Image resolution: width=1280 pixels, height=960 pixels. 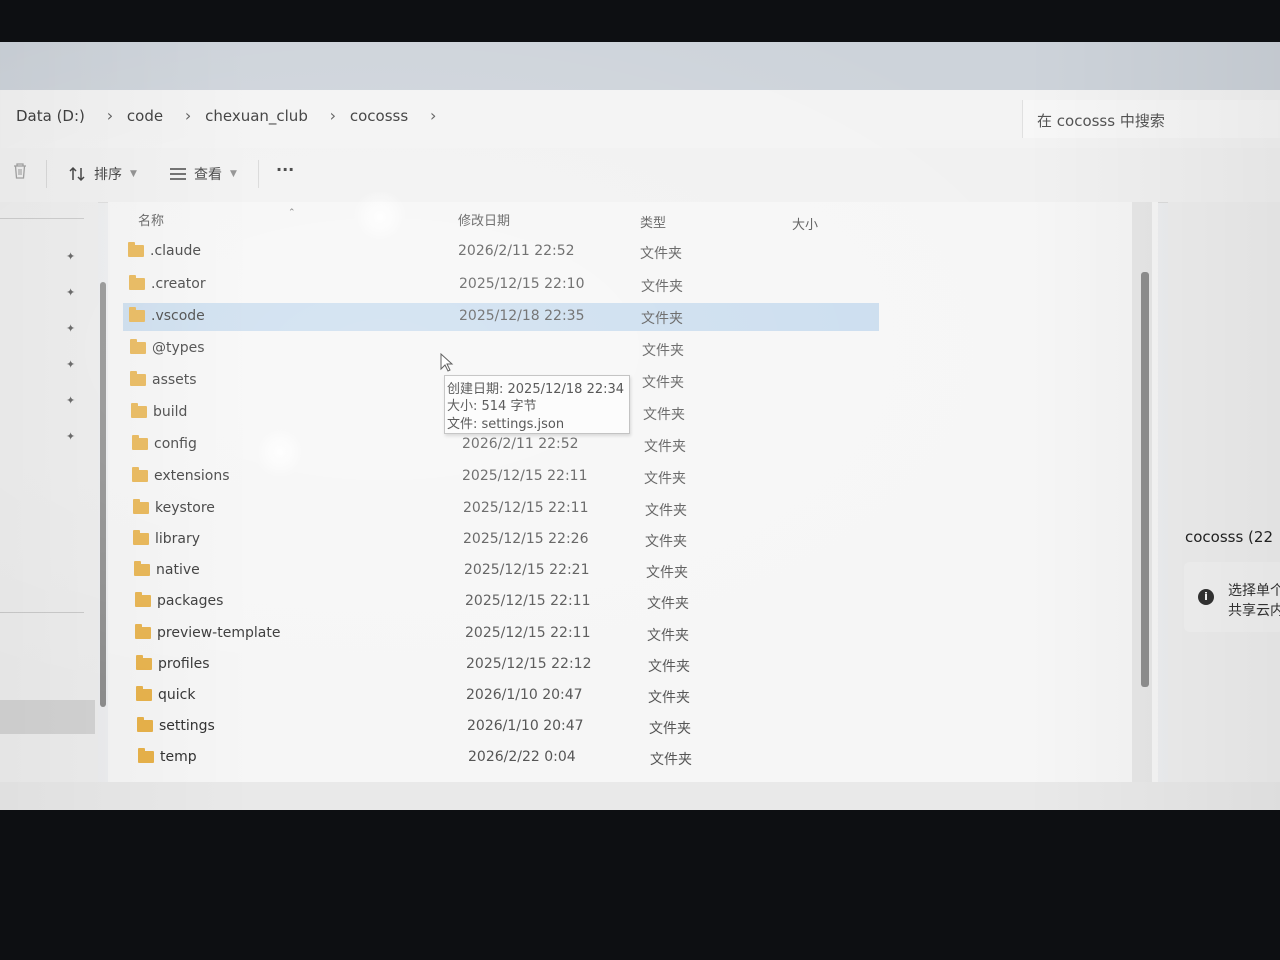 I want to click on file-name: keystore, so click(x=185, y=508).